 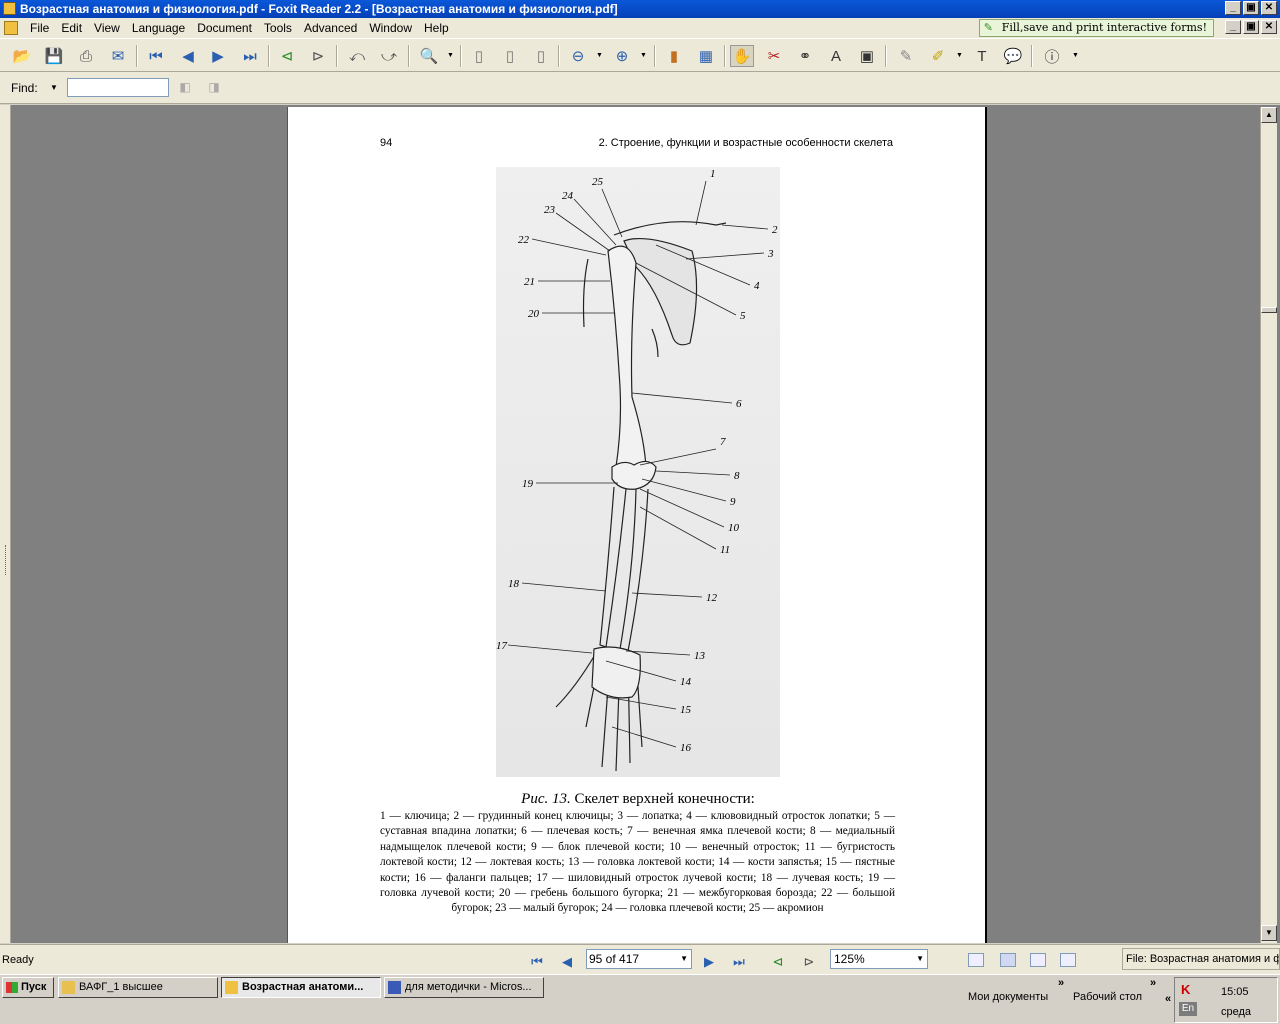 I want to click on status-forward-icon: ⊳, so click(x=809, y=962).